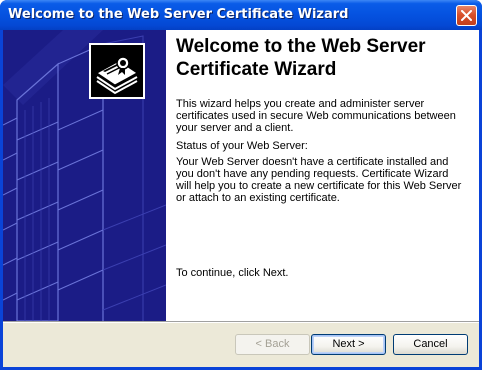 This screenshot has height=370, width=482. I want to click on certificate-icon, so click(117, 71).